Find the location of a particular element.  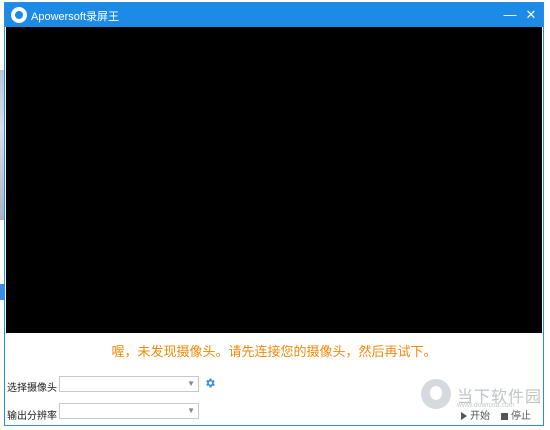

close-button: ✕ is located at coordinates (531, 15).